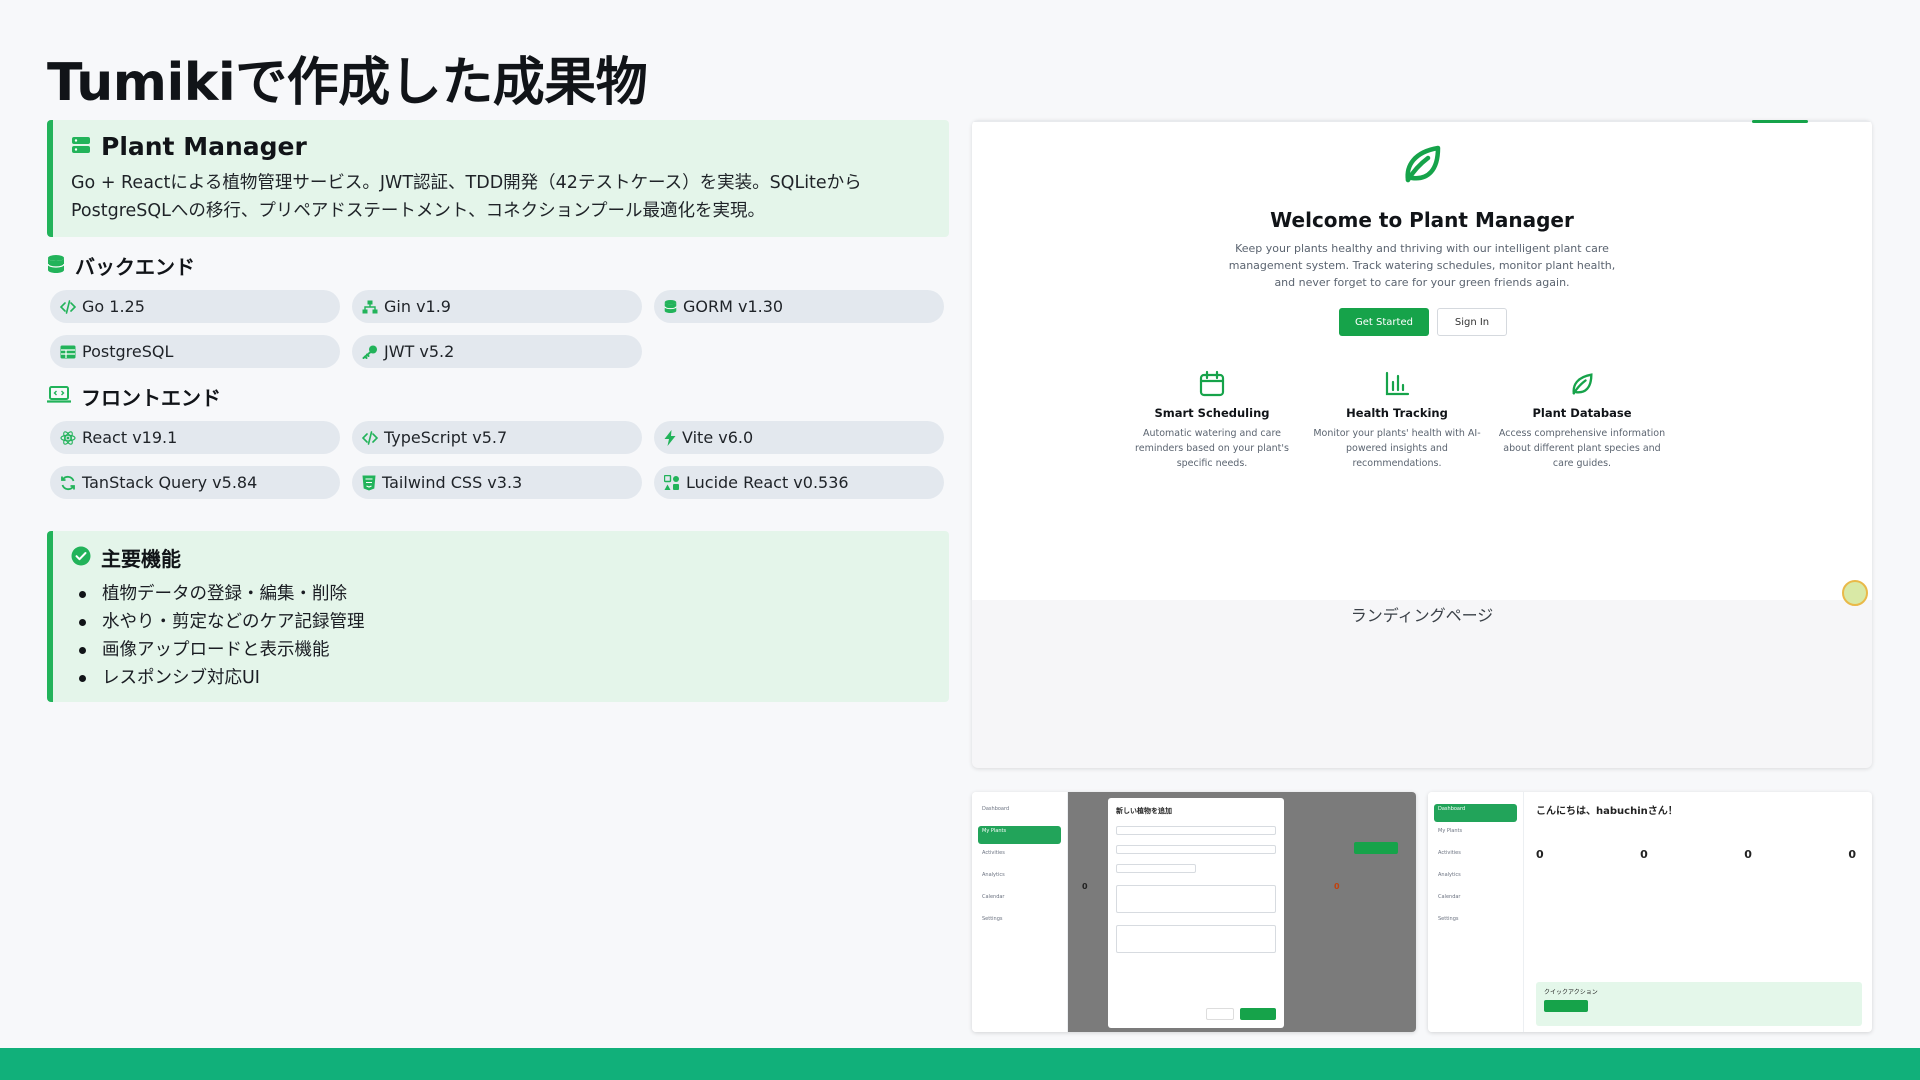 Image resolution: width=1920 pixels, height=1080 pixels. Describe the element at coordinates (1422, 615) in the screenshot. I see `landing-caption: ランディングページ` at that location.